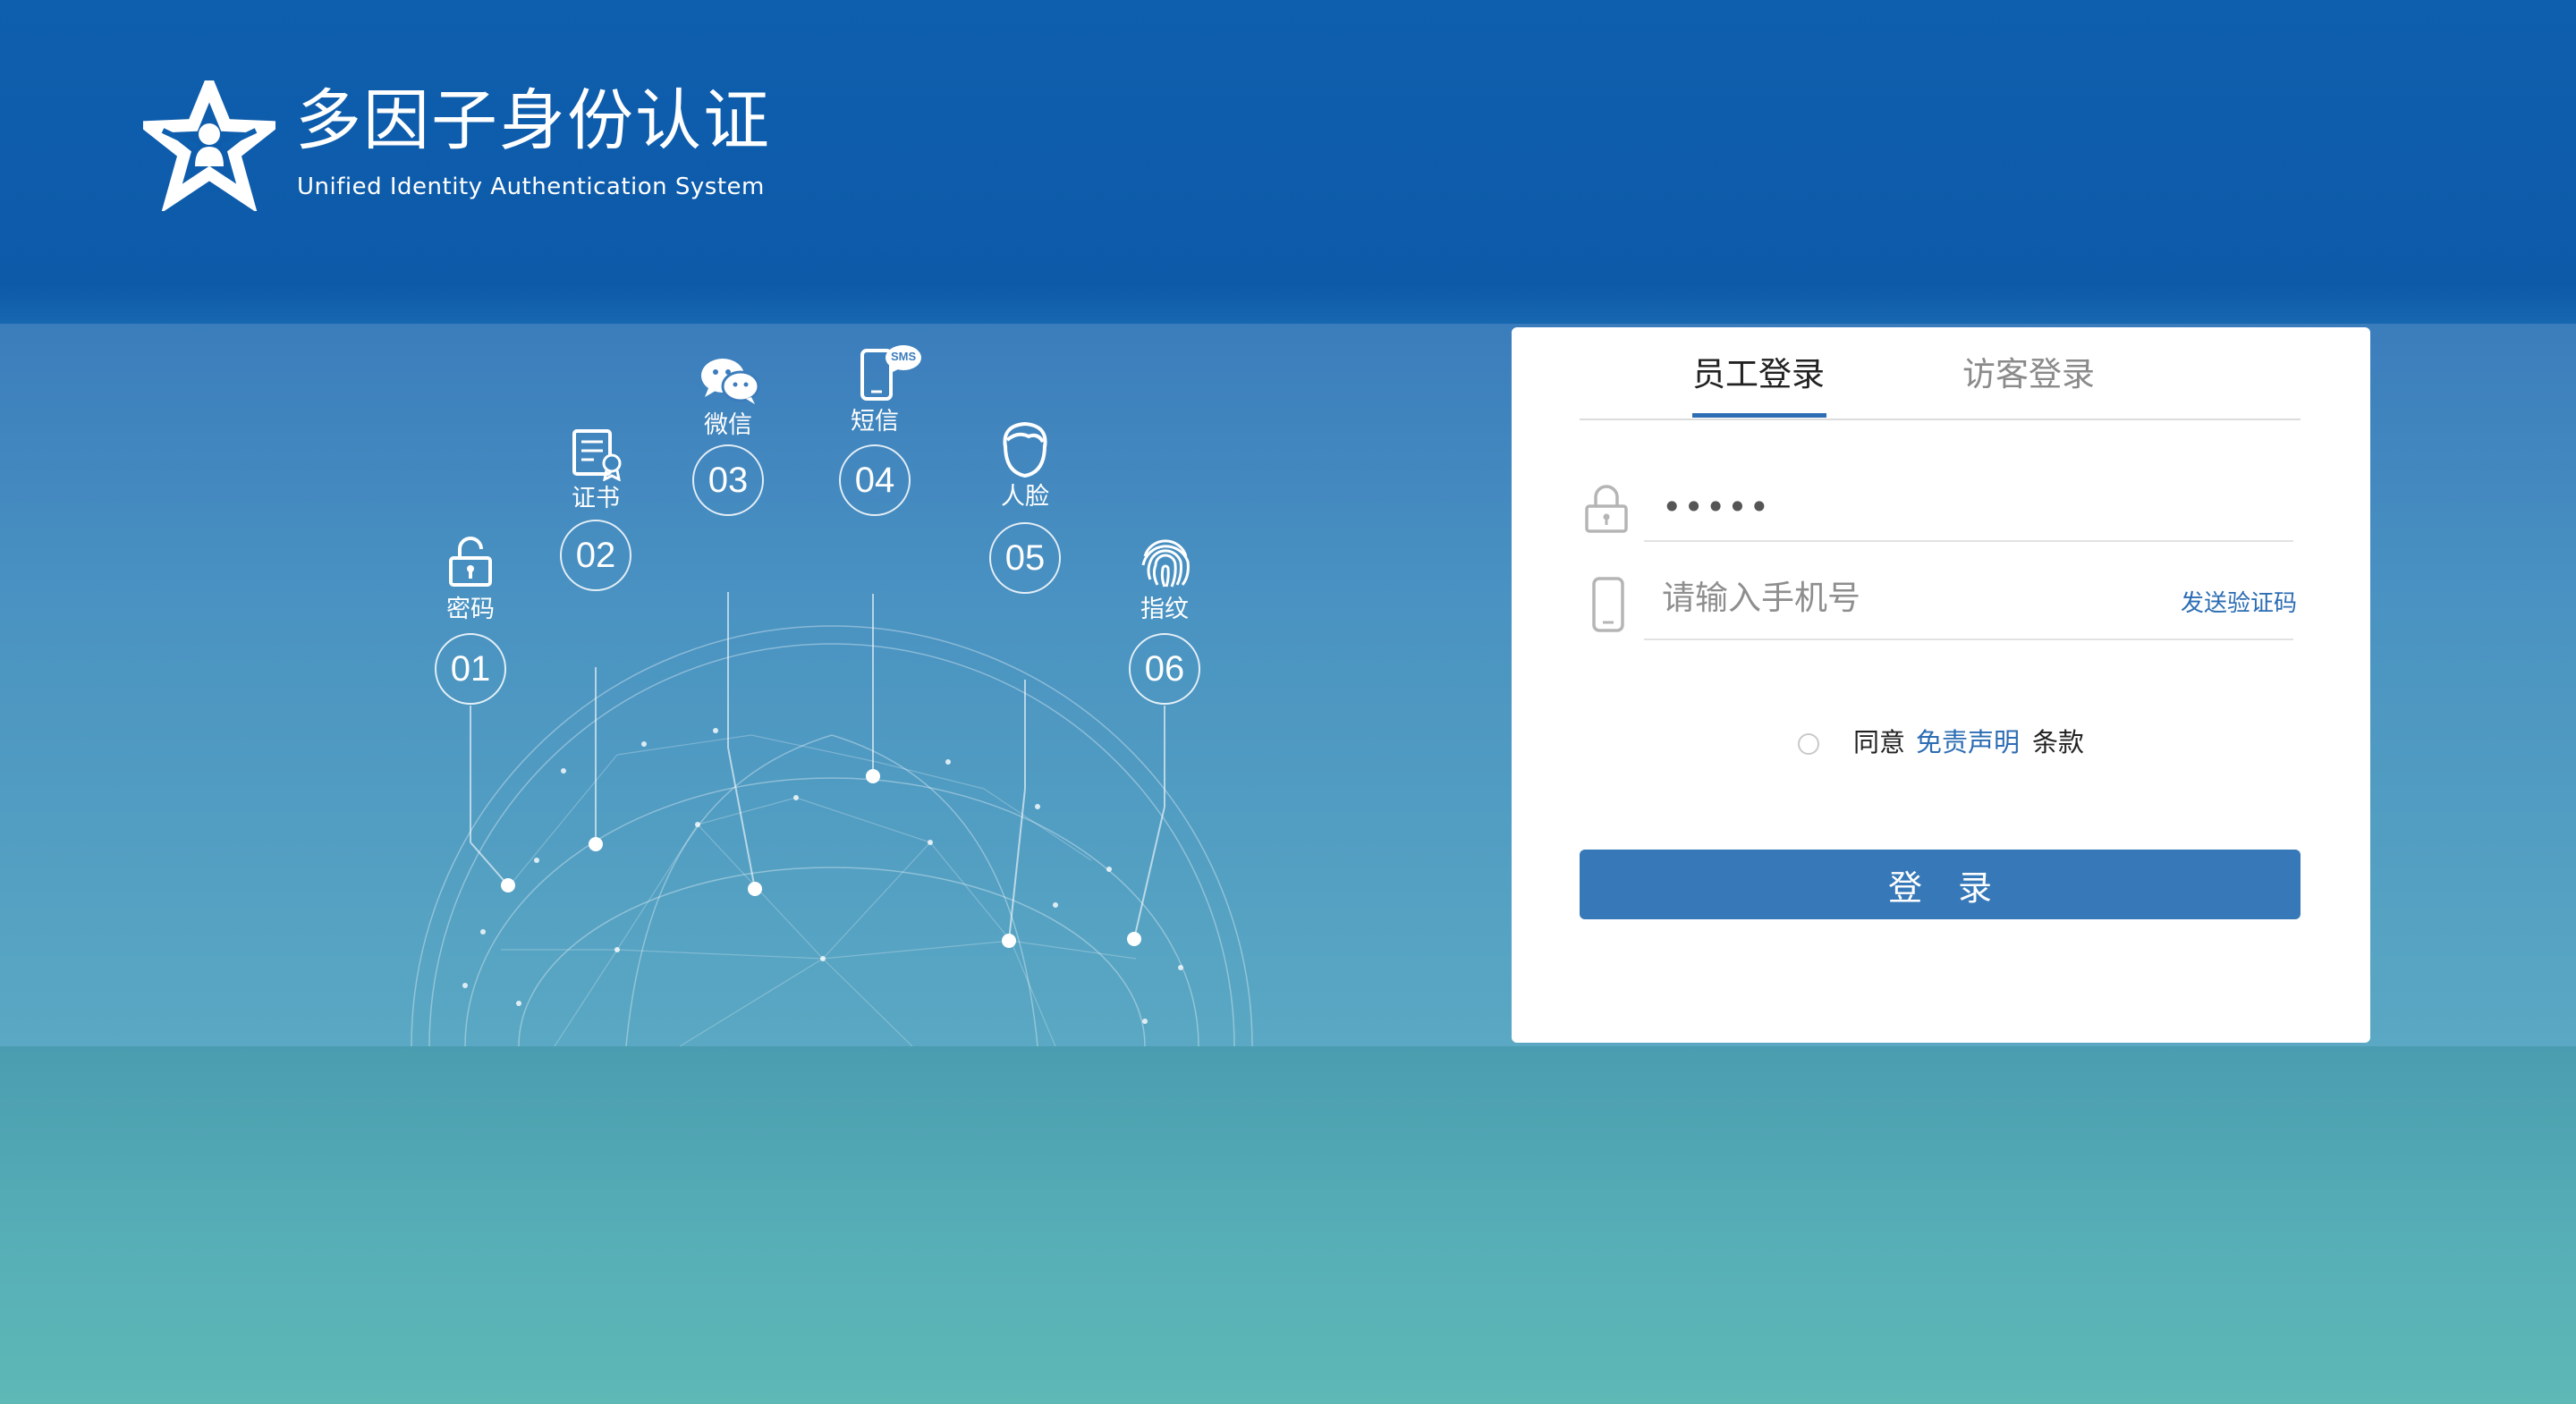 This screenshot has height=1404, width=2576. I want to click on app-subtitle: Unified Identity Authentication System, so click(531, 187).